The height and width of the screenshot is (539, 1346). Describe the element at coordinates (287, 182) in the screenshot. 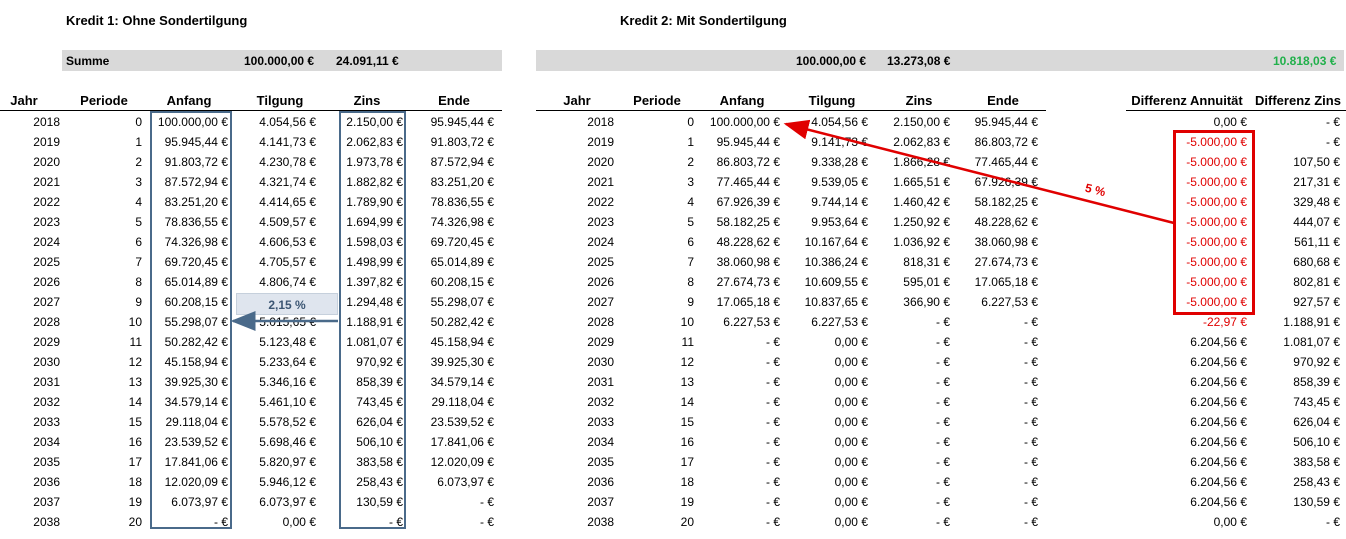

I see `cell-t1: 4.321,74 €` at that location.